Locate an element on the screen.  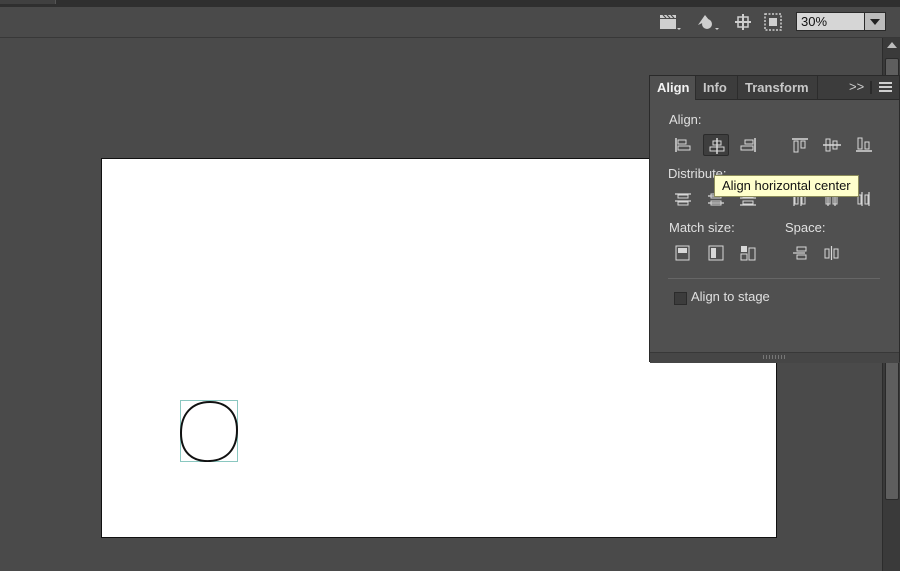
match-height-button is located at coordinates (716, 253).